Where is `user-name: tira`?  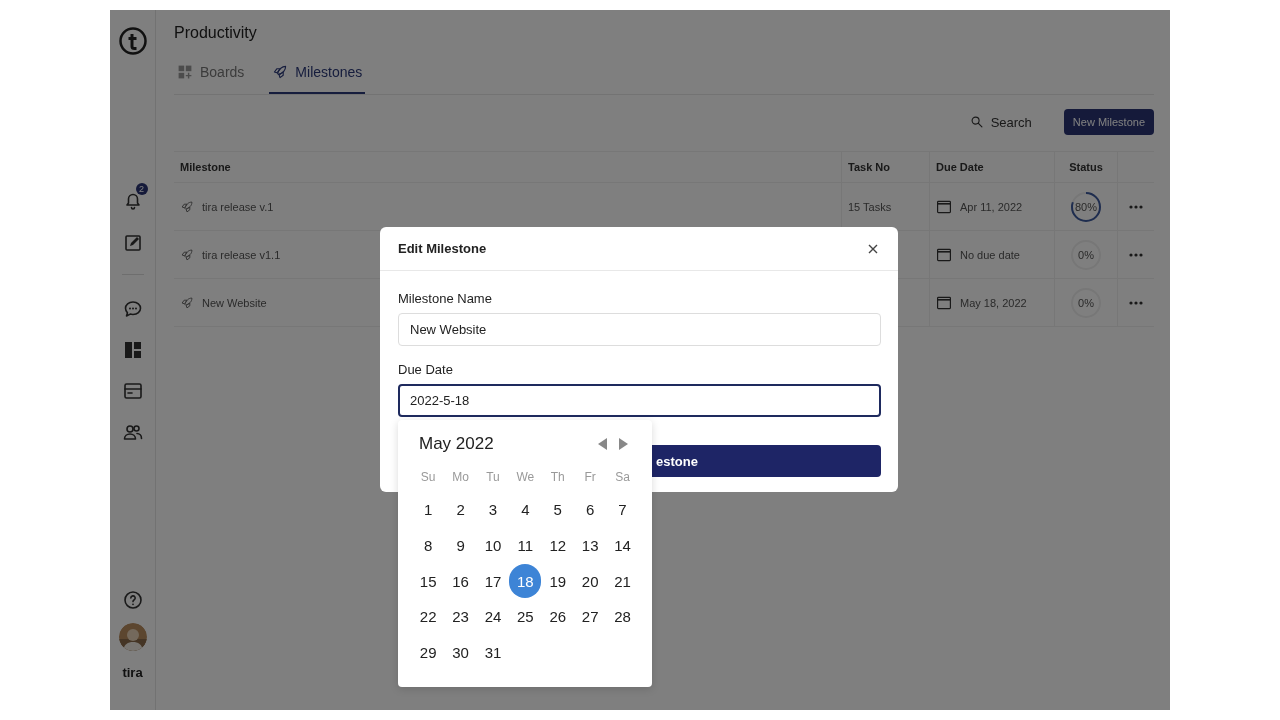
user-name: tira is located at coordinates (132, 672).